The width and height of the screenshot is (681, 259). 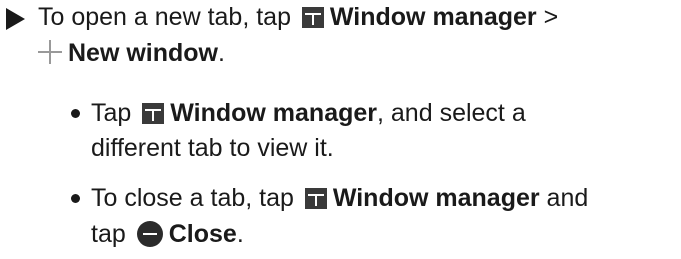 I want to click on bullet-1-prefix: Tap, so click(x=111, y=113).